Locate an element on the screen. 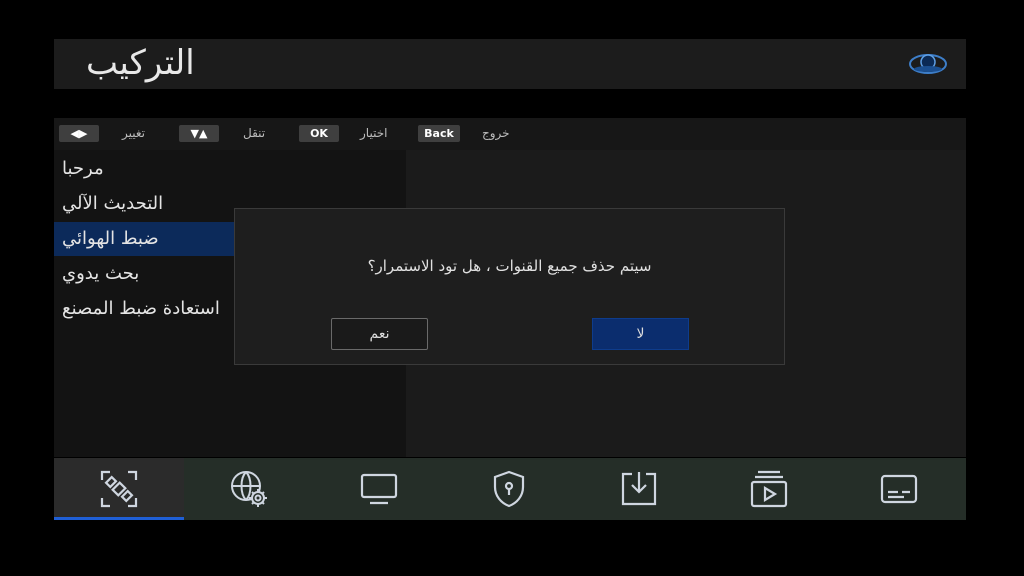 Image resolution: width=1024 pixels, height=576 pixels. page-title: التركيب is located at coordinates (140, 63).